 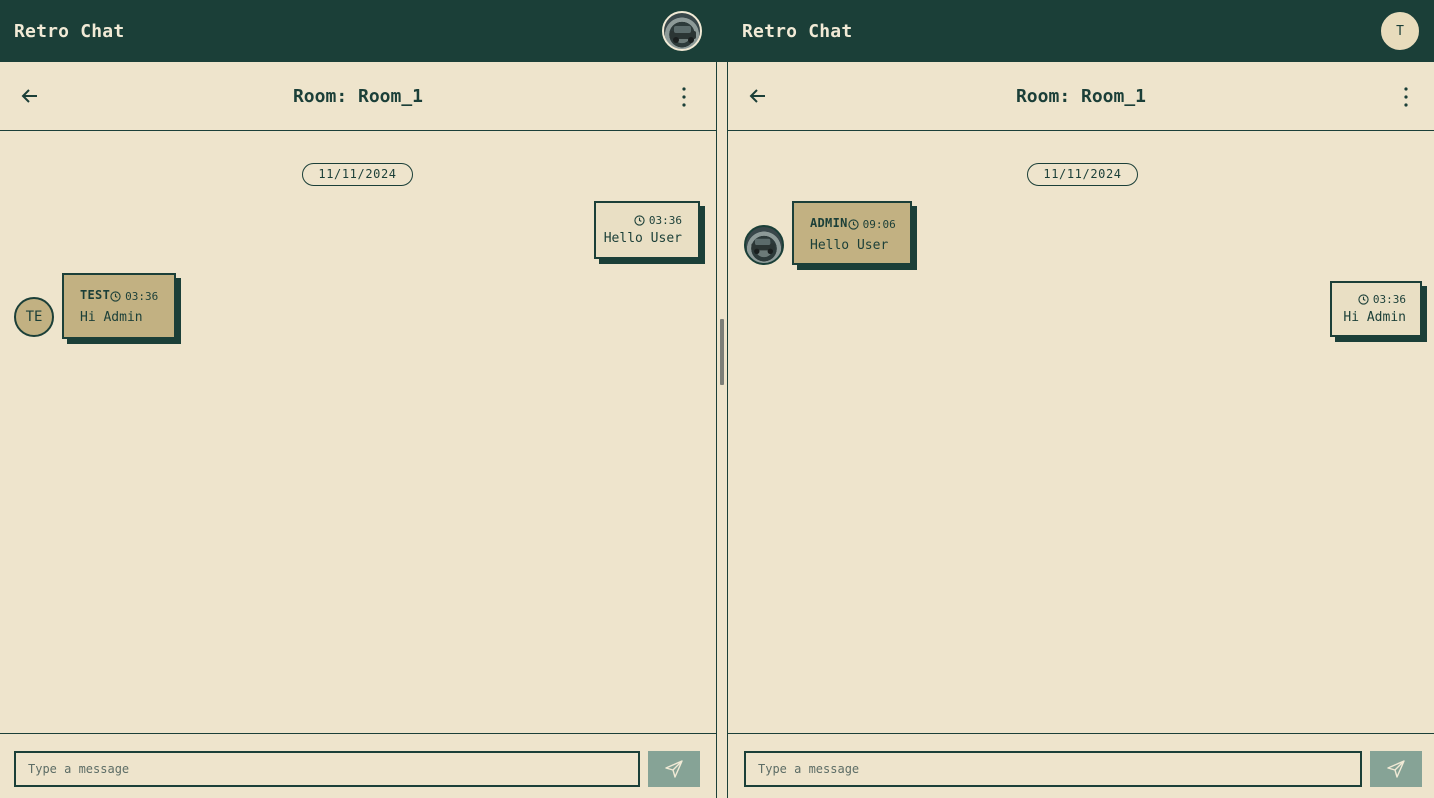 I want to click on pane-divider-gap, so click(x=722, y=430).